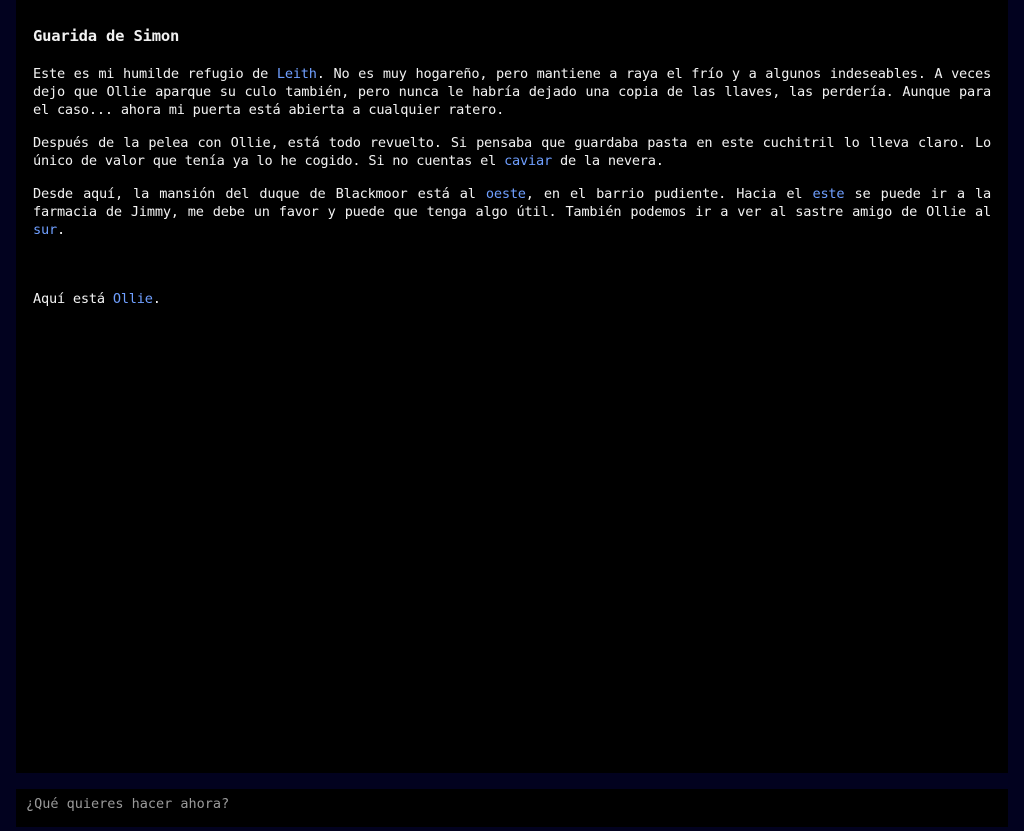  Describe the element at coordinates (512, 299) in the screenshot. I see `room-presence: Aquí está Ollie.` at that location.